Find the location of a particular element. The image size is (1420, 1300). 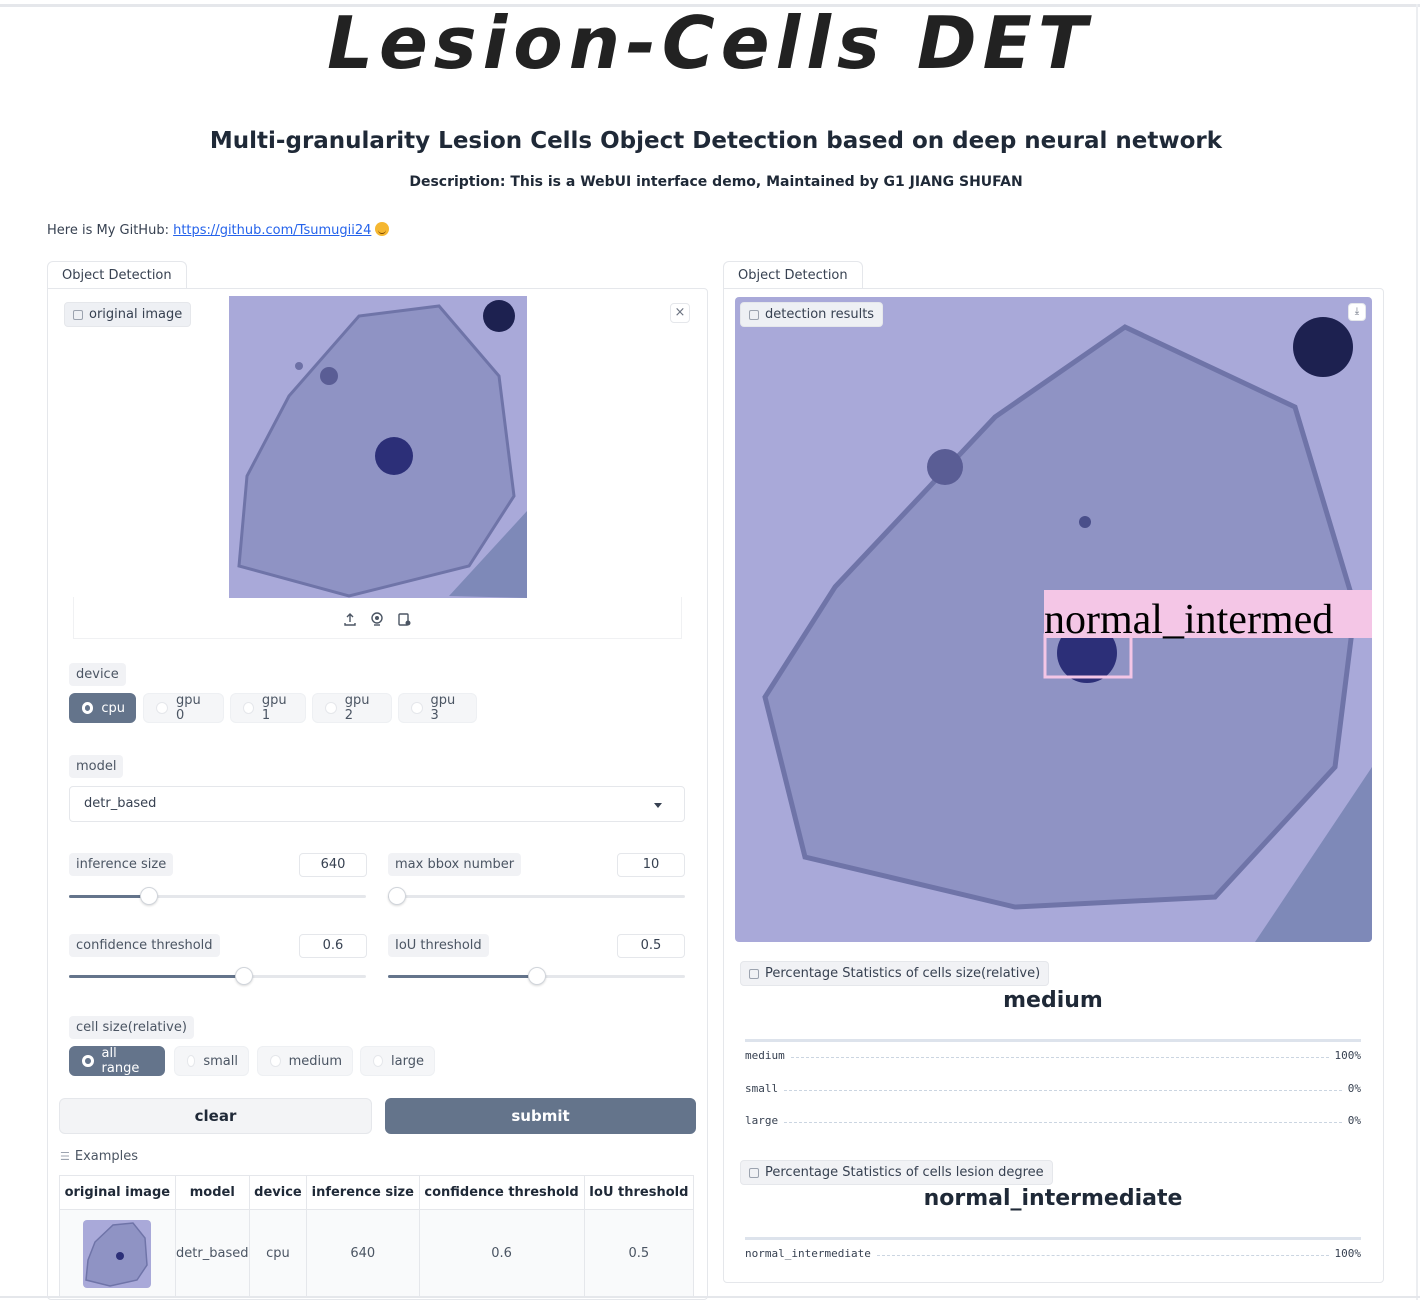

example-thumbnail is located at coordinates (117, 1253).